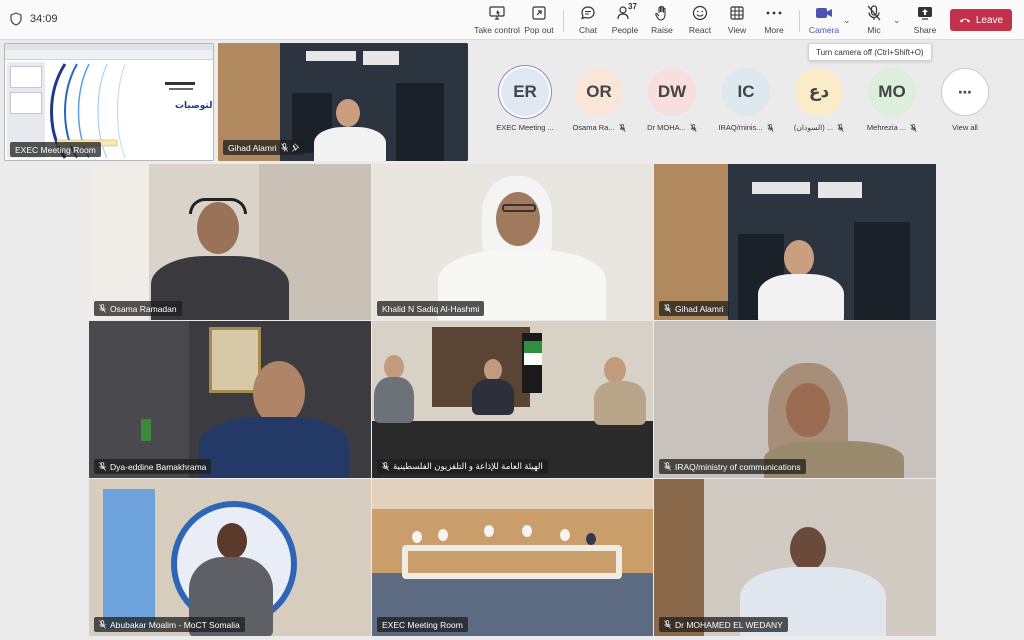  Describe the element at coordinates (588, 30) in the screenshot. I see `chat-label: Chat` at that location.